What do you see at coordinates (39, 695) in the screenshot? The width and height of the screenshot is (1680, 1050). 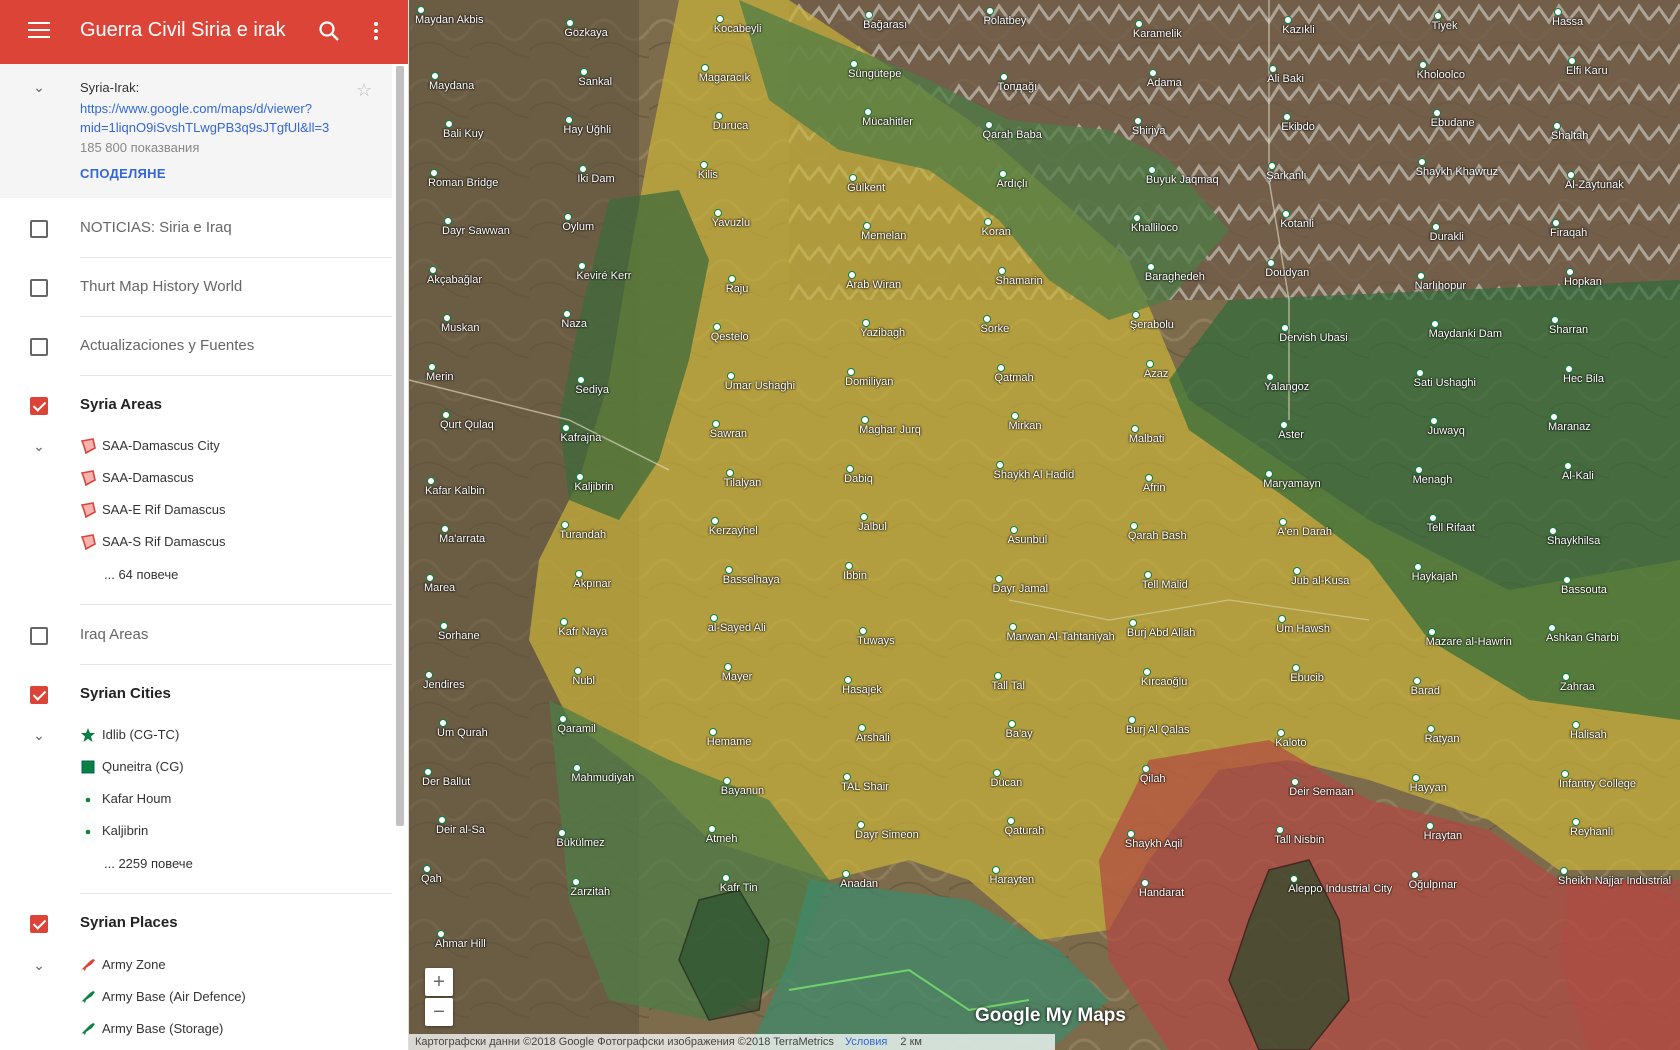 I see `layer-checkbox-syrian-cities` at bounding box center [39, 695].